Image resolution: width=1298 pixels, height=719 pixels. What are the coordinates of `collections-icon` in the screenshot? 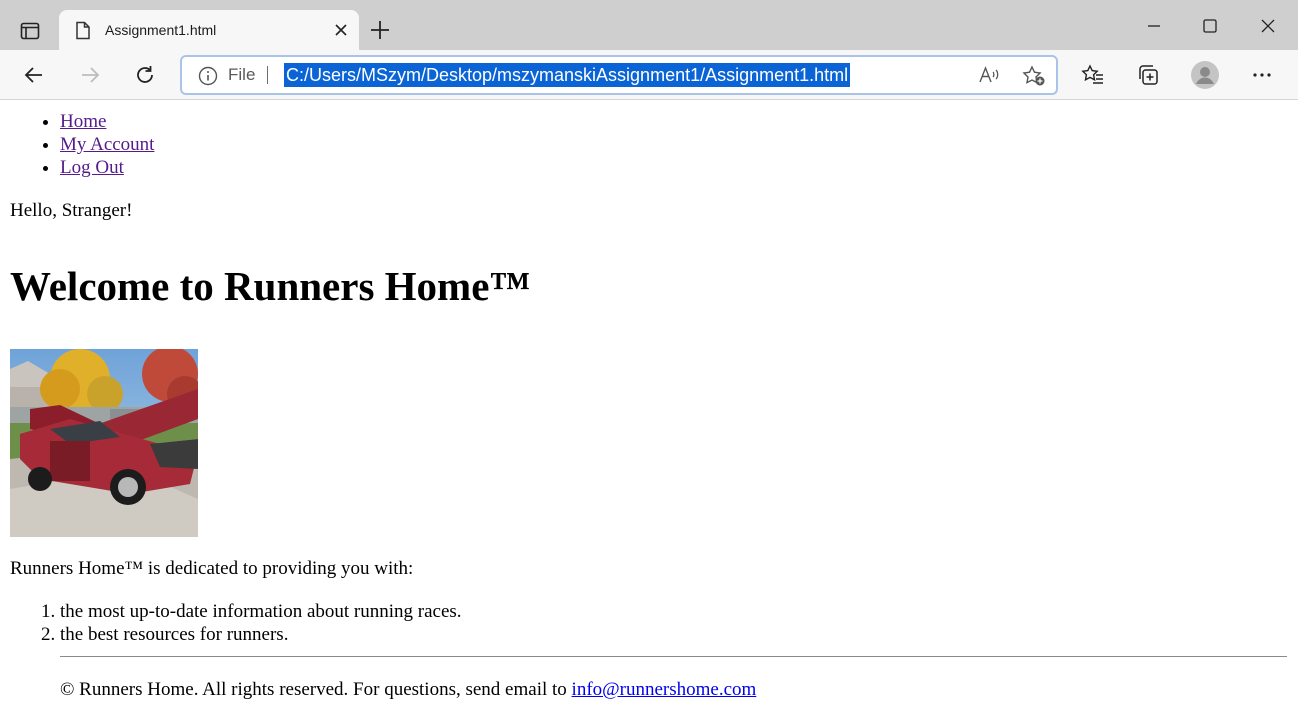 It's located at (1148, 75).